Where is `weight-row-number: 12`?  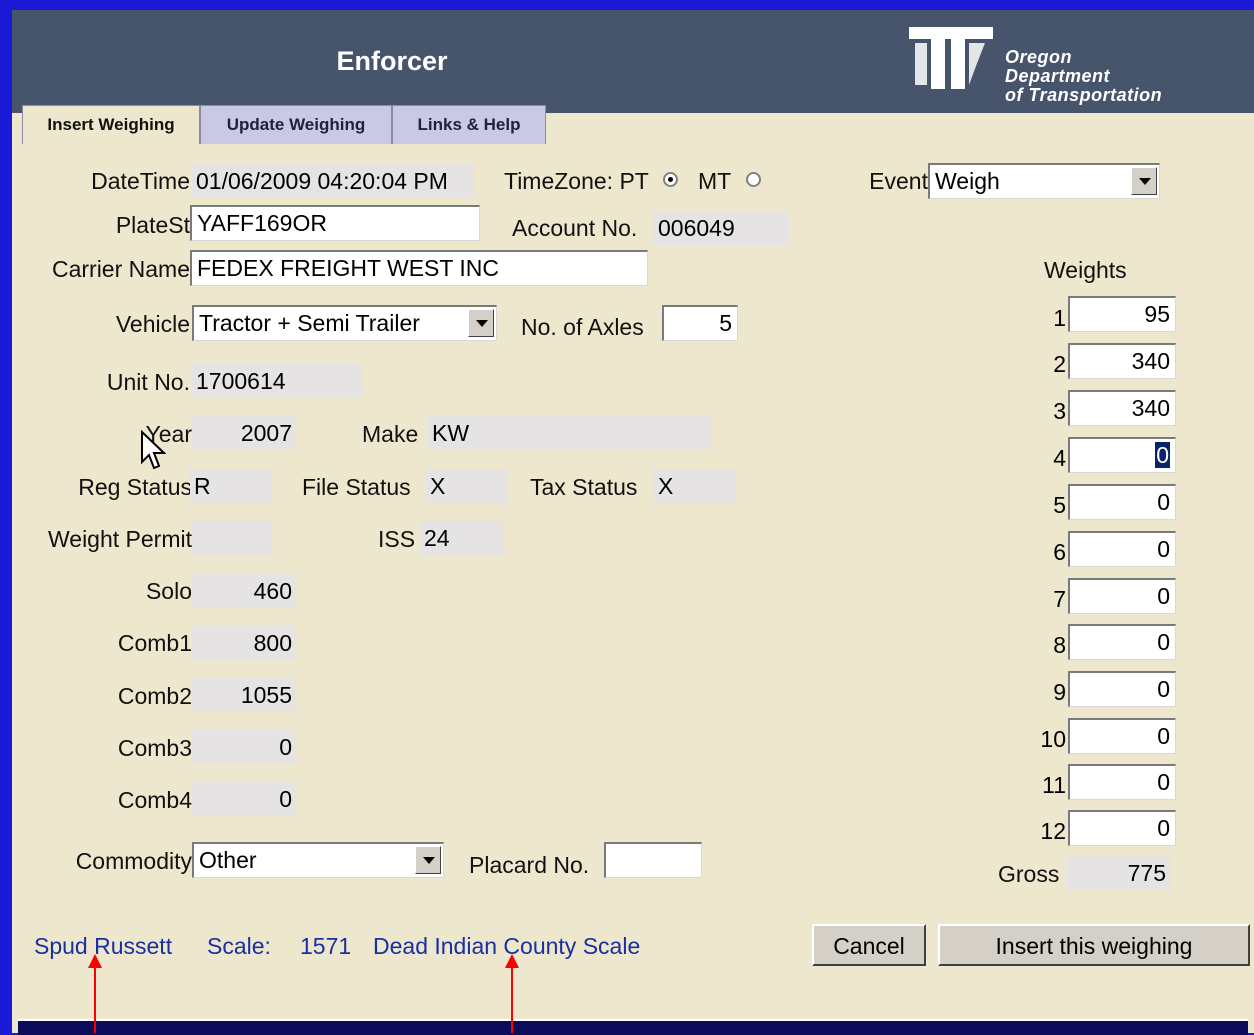 weight-row-number: 12 is located at coordinates (1053, 831).